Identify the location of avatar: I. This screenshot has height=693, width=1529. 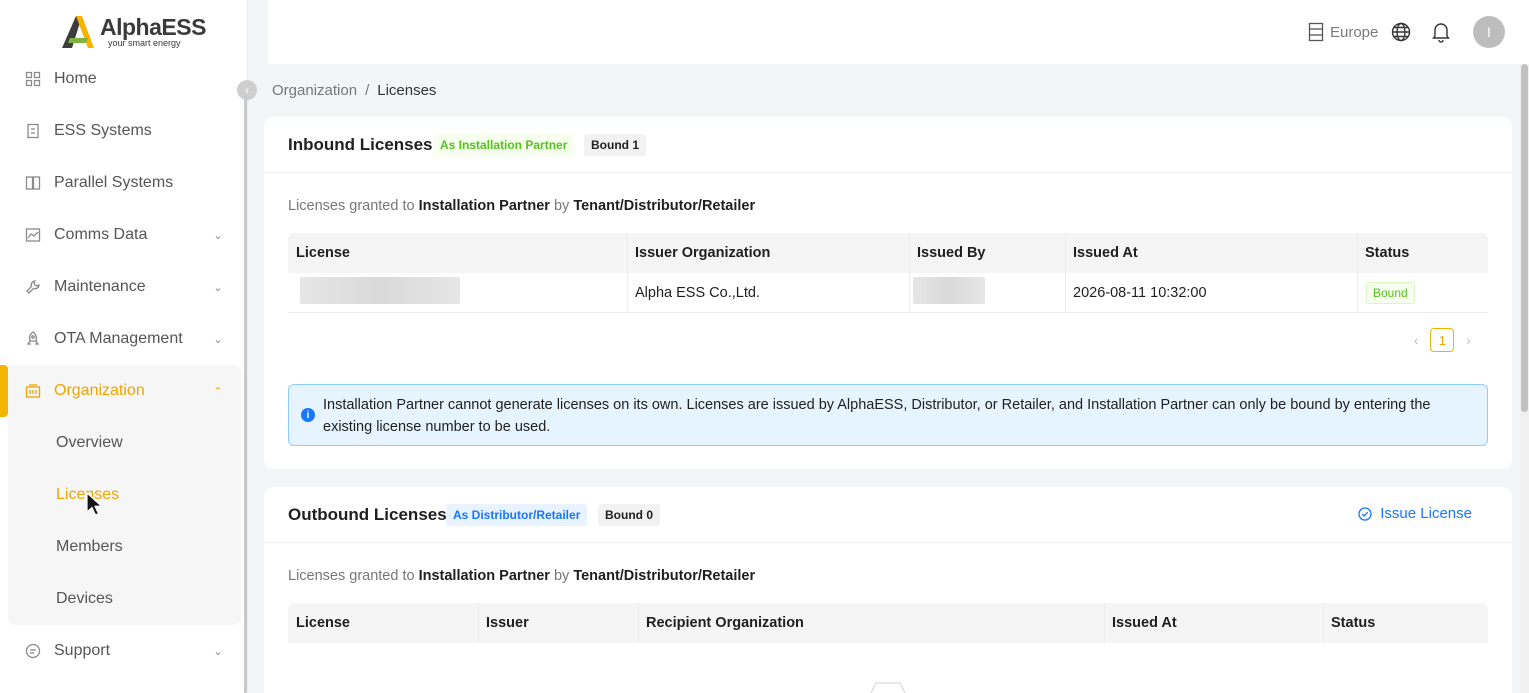
(1489, 32).